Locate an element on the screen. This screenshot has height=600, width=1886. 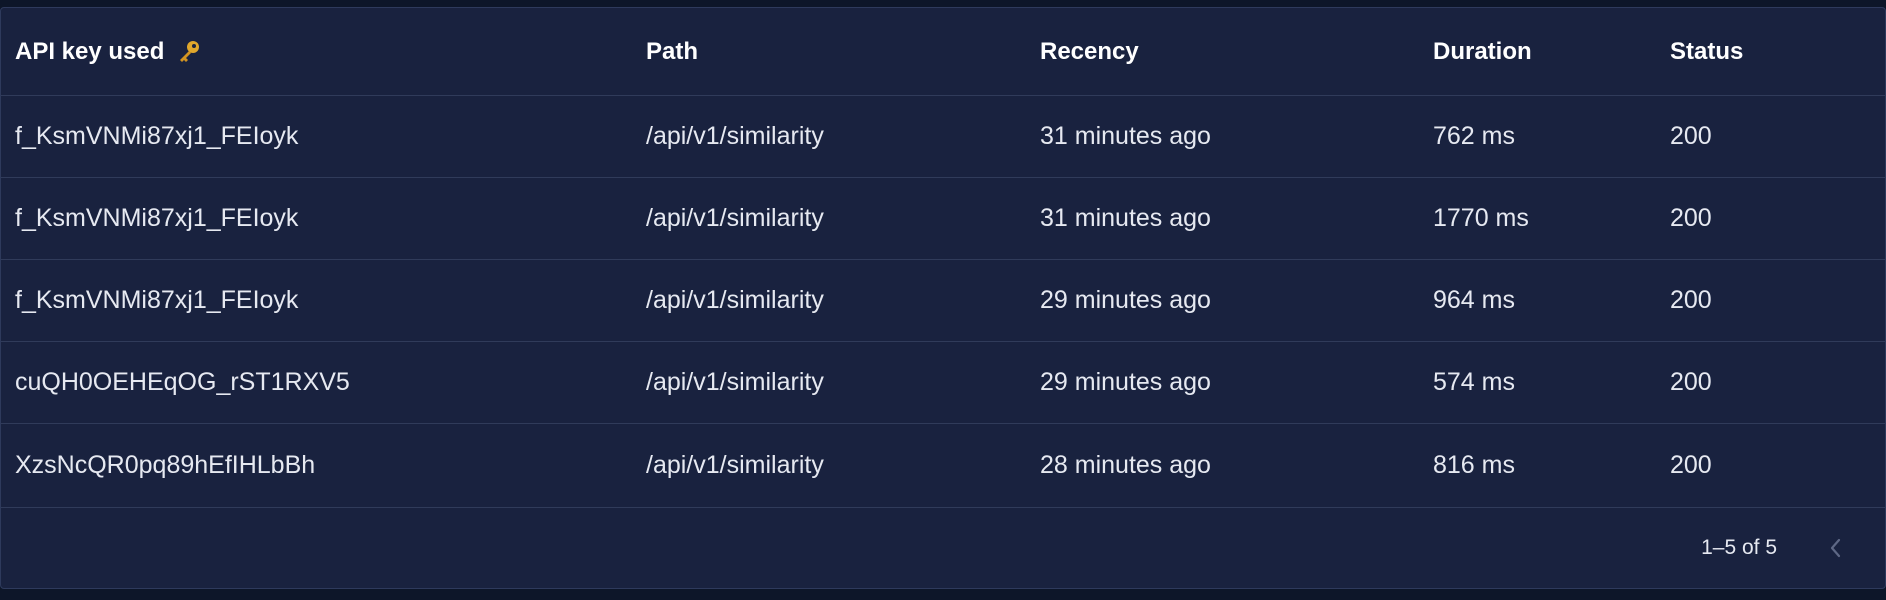
pagination-range: 1–5 of 5 is located at coordinates (1739, 547).